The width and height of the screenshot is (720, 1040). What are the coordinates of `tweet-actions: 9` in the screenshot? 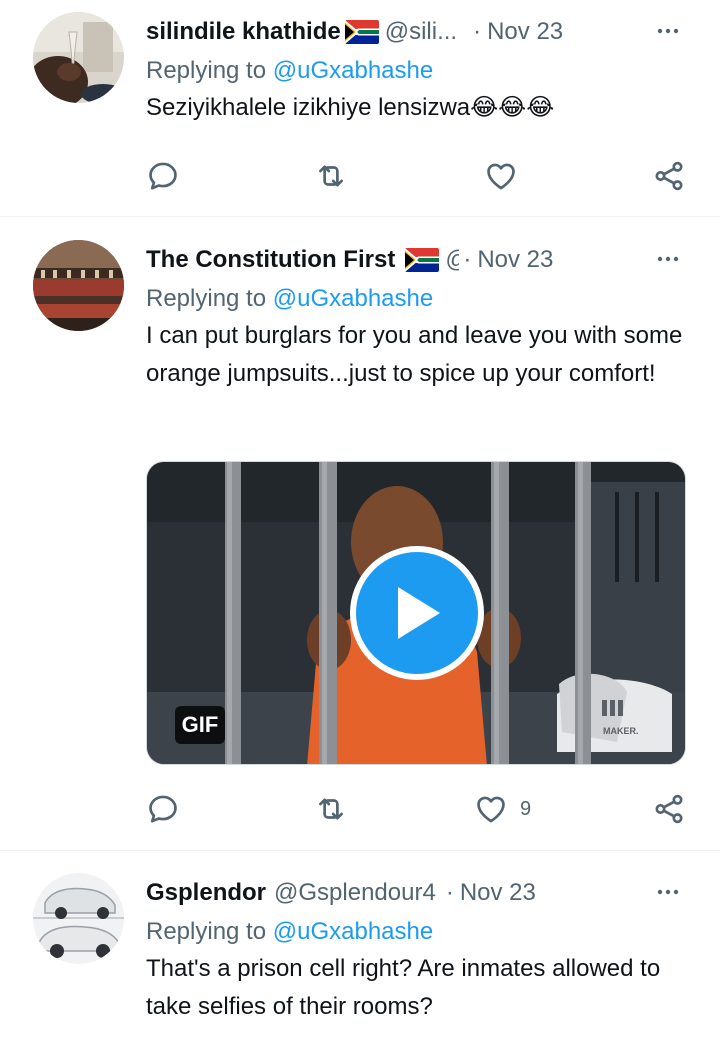 It's located at (418, 809).